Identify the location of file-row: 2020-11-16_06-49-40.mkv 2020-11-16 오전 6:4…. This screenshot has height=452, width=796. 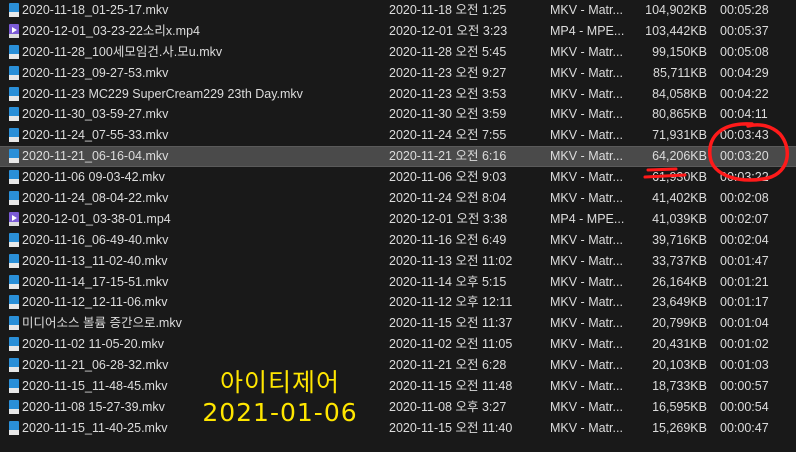
(398, 240).